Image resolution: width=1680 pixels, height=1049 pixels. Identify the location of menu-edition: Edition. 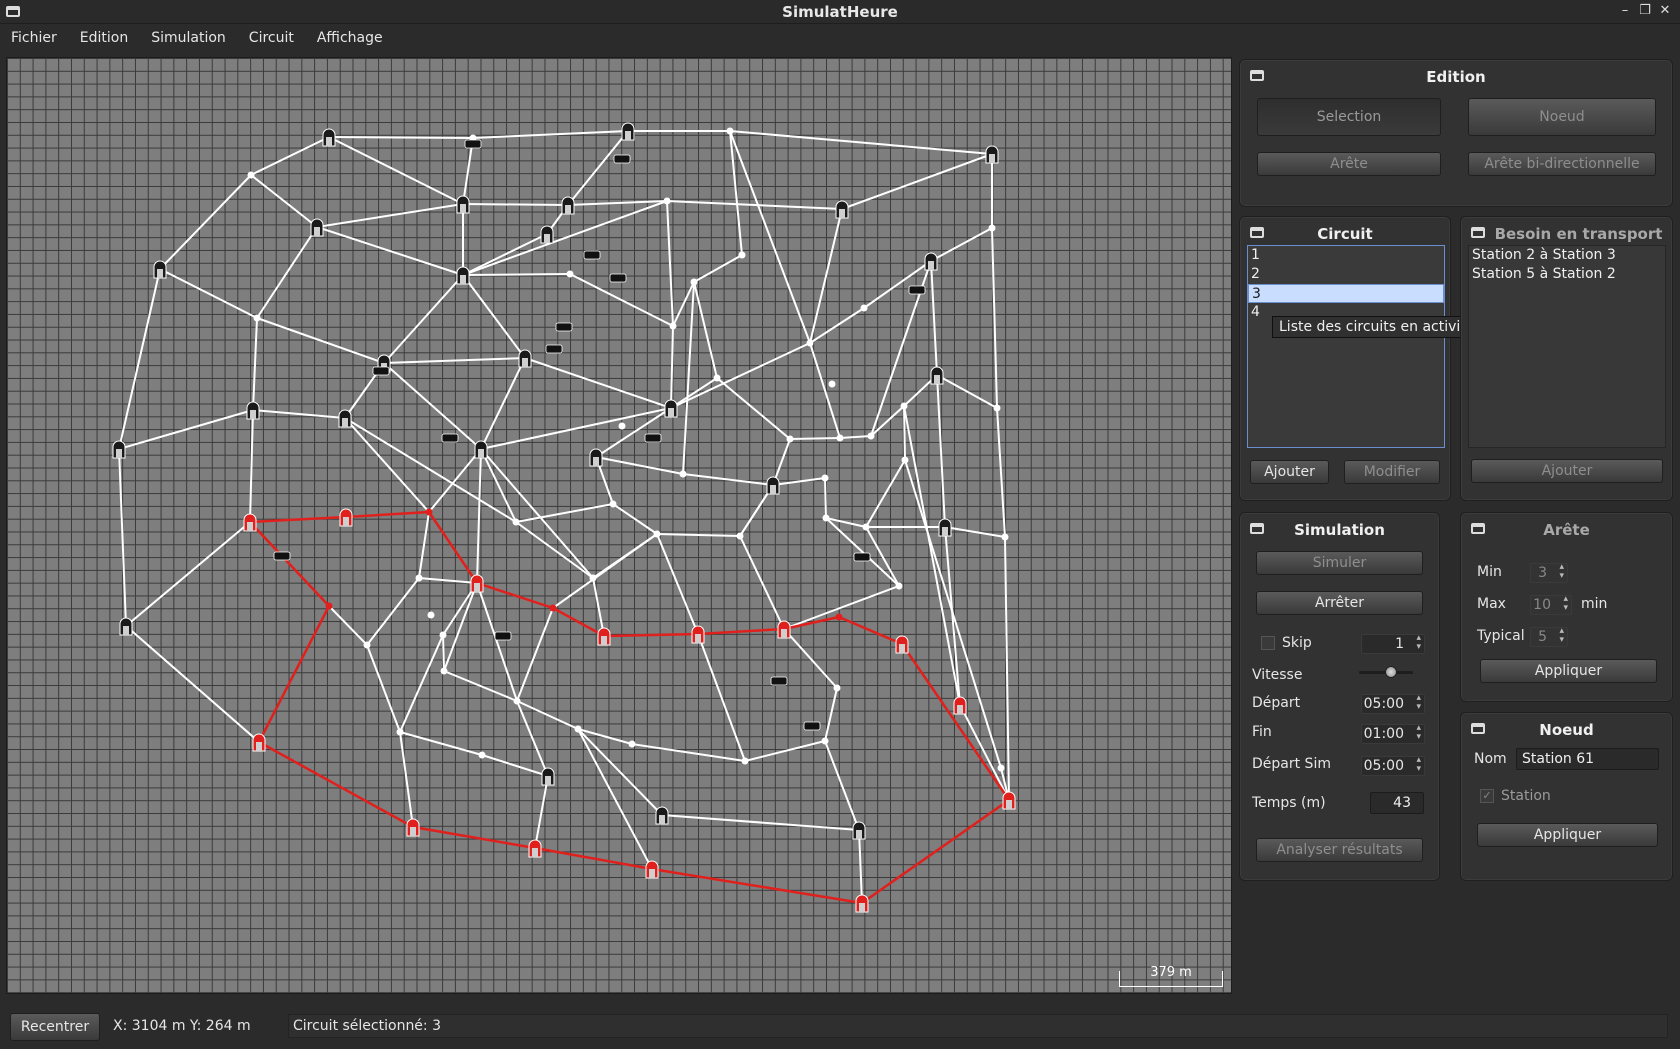
(104, 38).